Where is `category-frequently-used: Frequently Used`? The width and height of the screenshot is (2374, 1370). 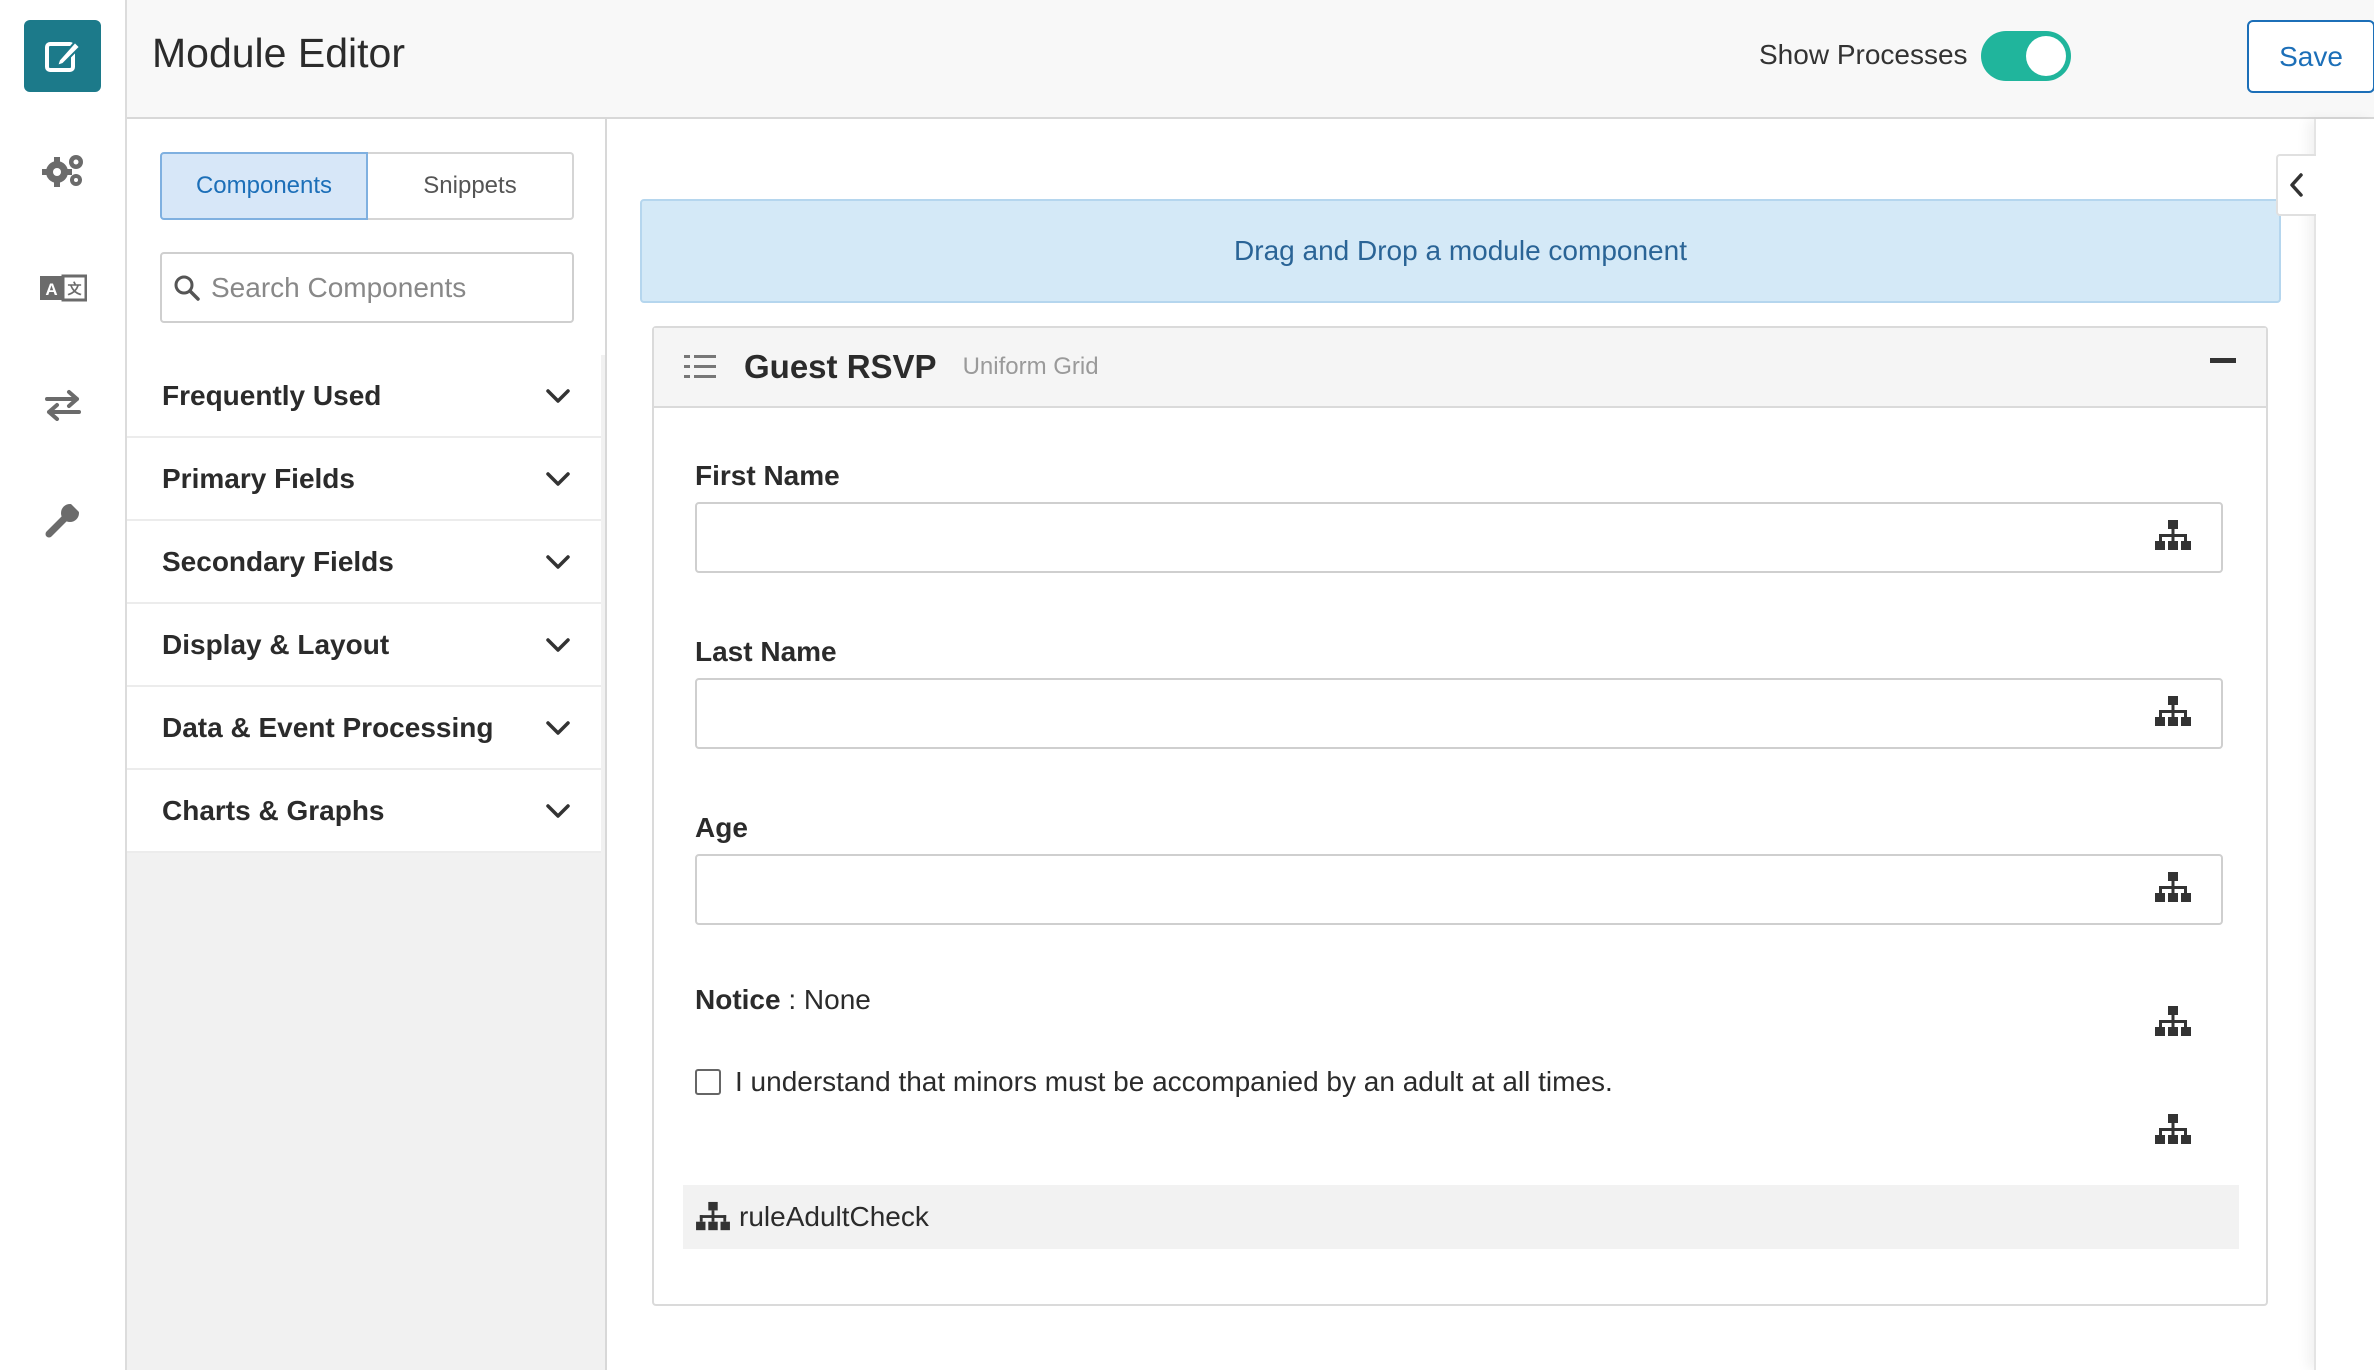 category-frequently-used: Frequently Used is located at coordinates (364, 396).